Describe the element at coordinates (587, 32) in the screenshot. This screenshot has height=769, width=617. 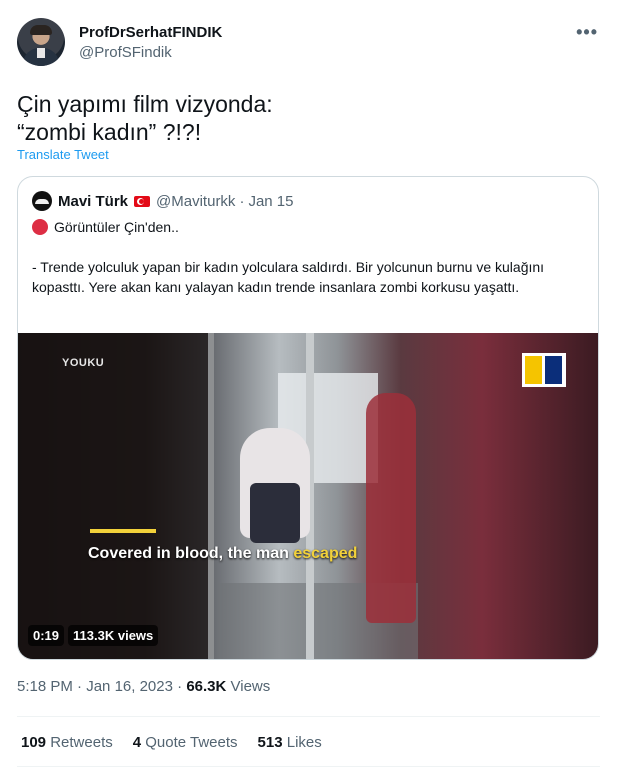
I see `more-horizontal-icon: •••` at that location.